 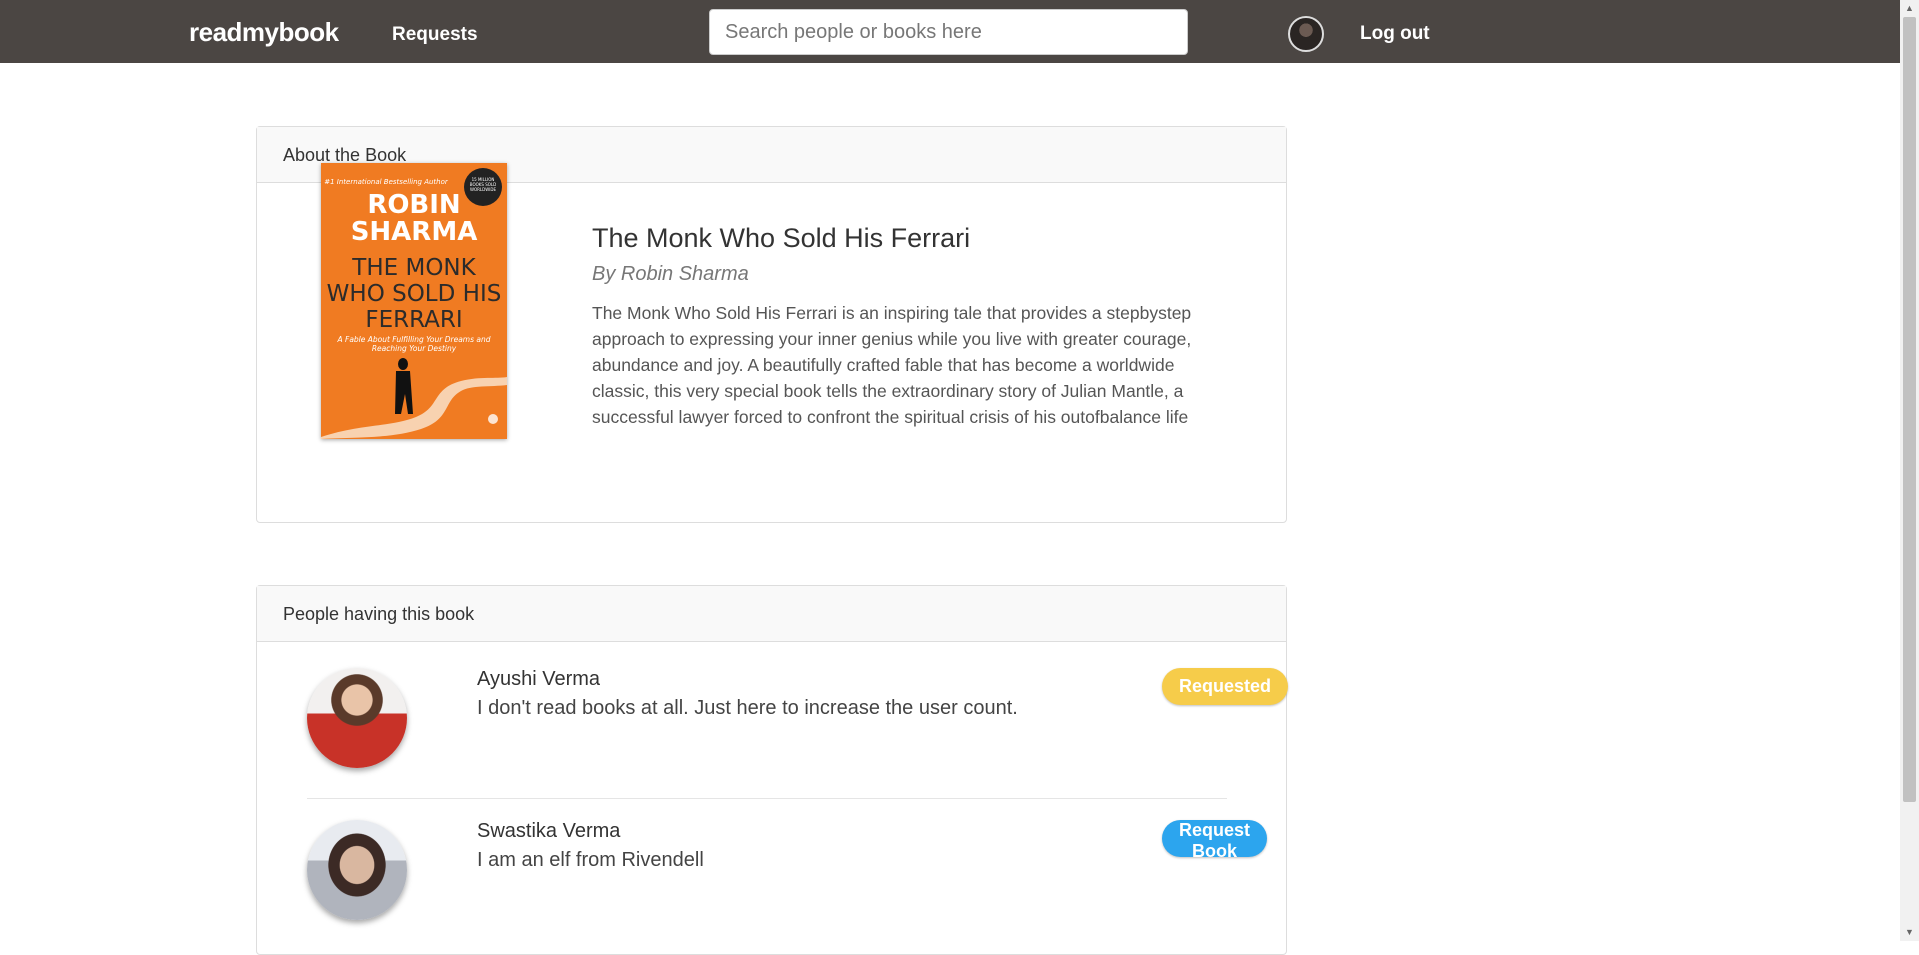 I want to click on search-input, so click(x=948, y=32).